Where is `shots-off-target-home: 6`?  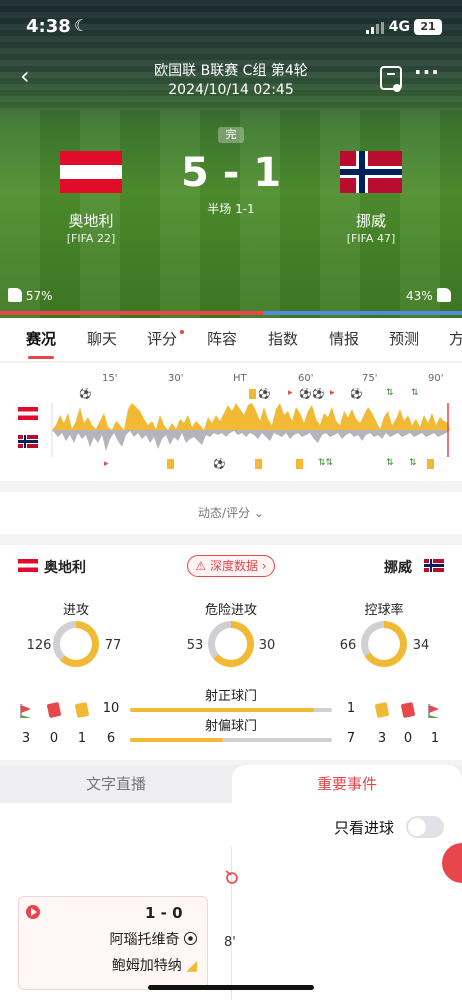 shots-off-target-home: 6 is located at coordinates (111, 738).